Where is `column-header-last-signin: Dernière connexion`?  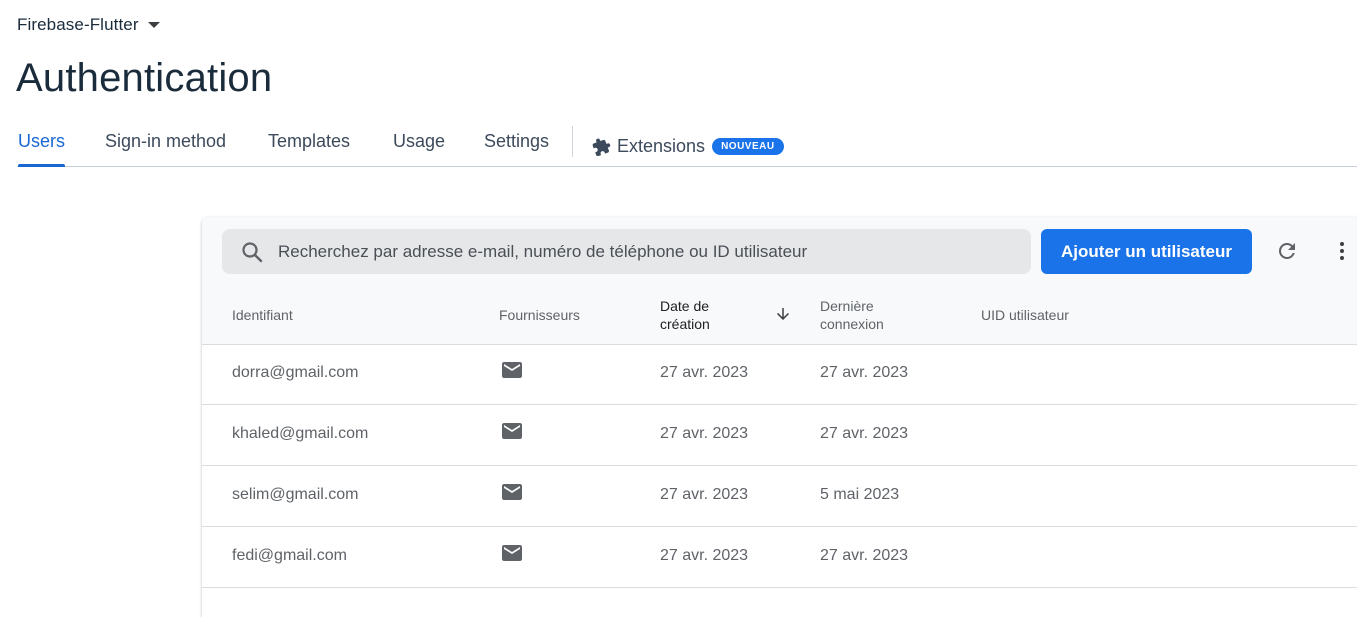
column-header-last-signin: Dernière connexion is located at coordinates (865, 315).